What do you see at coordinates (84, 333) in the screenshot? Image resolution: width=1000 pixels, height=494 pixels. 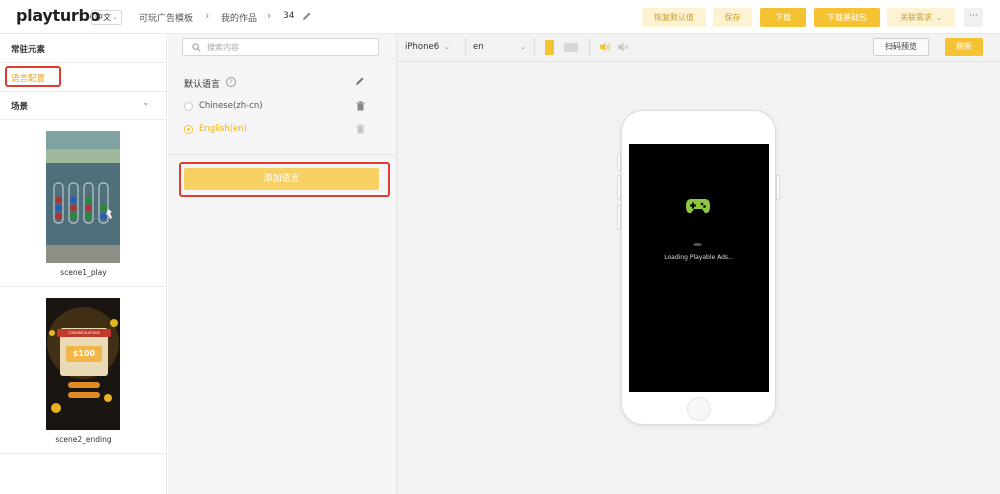 I see `congratulations-banner: CONGRATULATIONS` at bounding box center [84, 333].